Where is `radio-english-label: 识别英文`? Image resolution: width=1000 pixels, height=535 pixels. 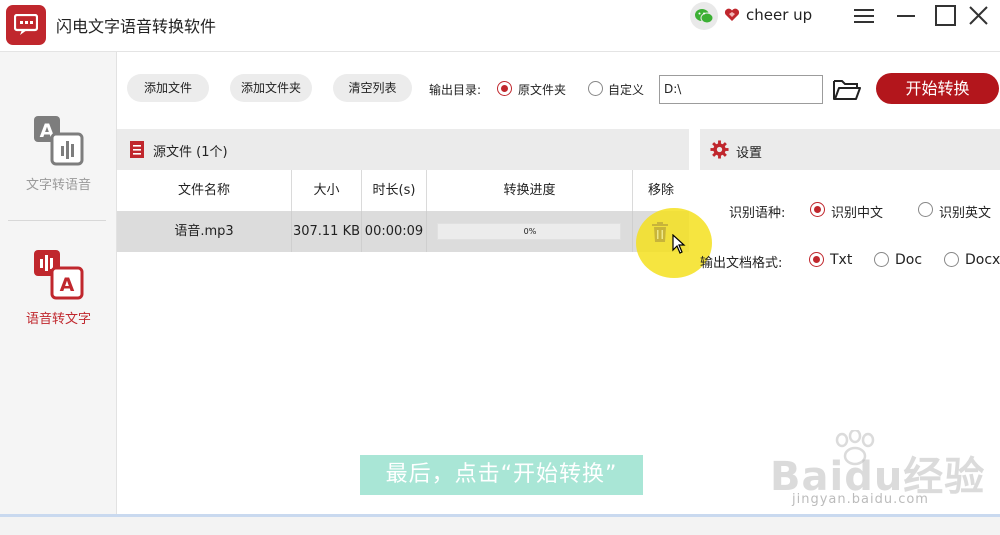
radio-english-label: 识别英文 is located at coordinates (965, 213).